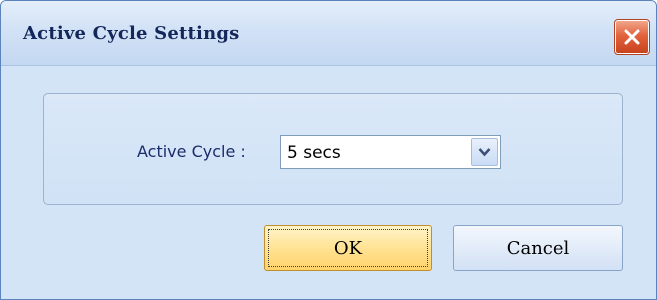  I want to click on dropdown-button, so click(484, 152).